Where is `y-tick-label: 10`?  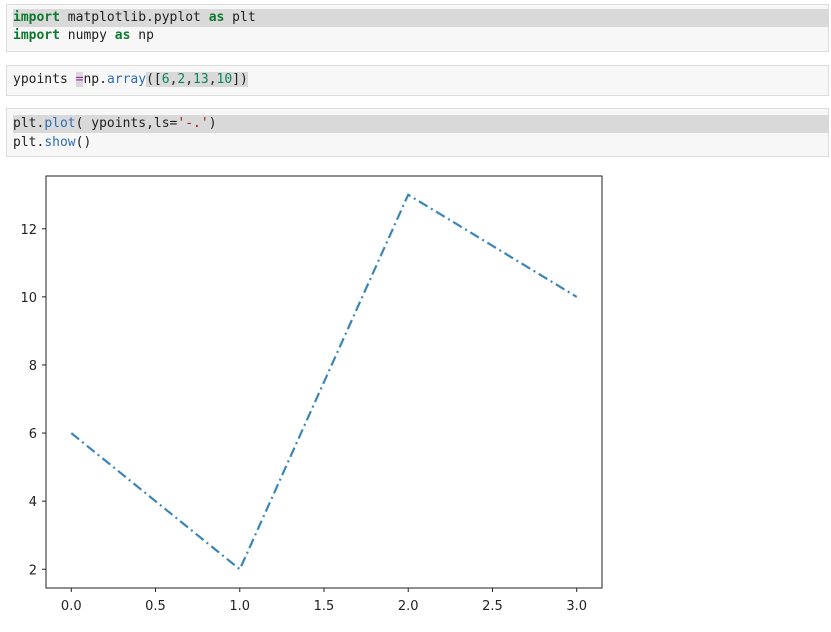
y-tick-label: 10 is located at coordinates (28, 298).